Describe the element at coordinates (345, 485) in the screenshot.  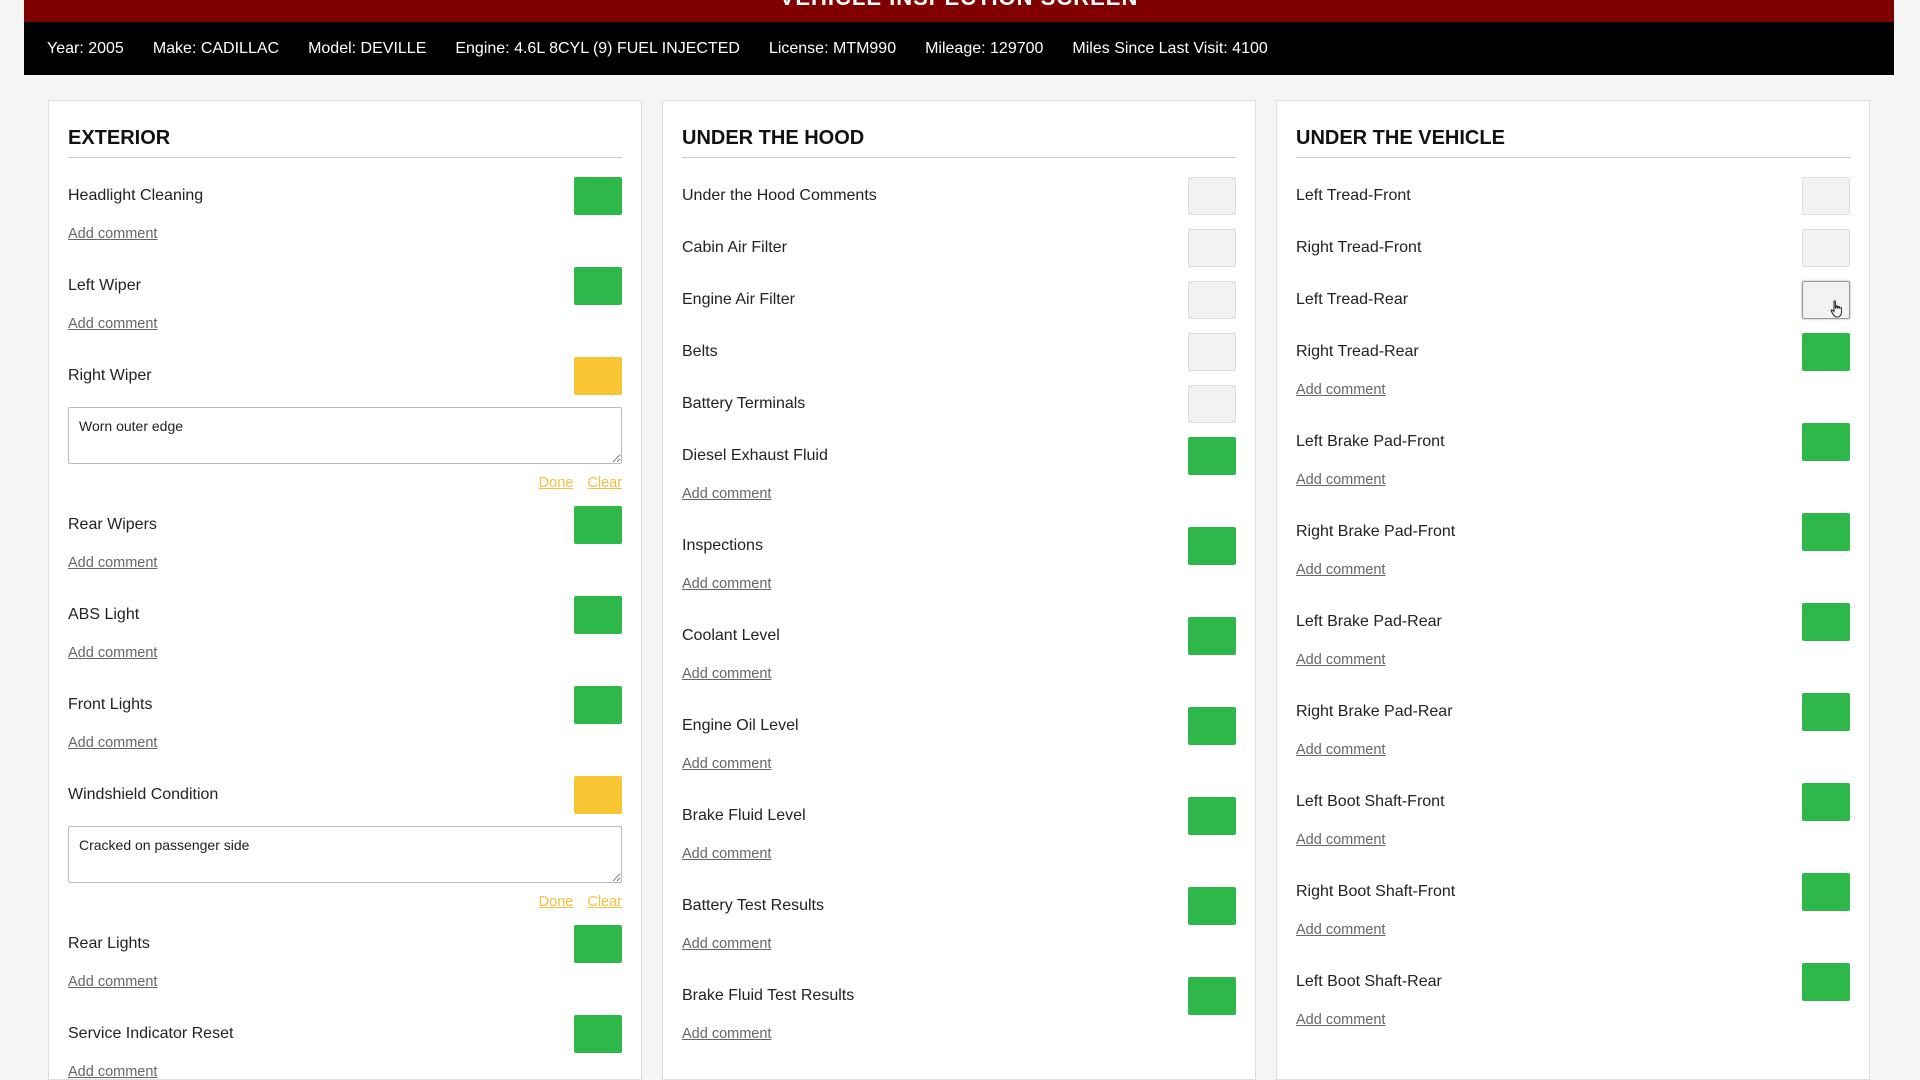
I see `comment-actions: Done Clear` at that location.